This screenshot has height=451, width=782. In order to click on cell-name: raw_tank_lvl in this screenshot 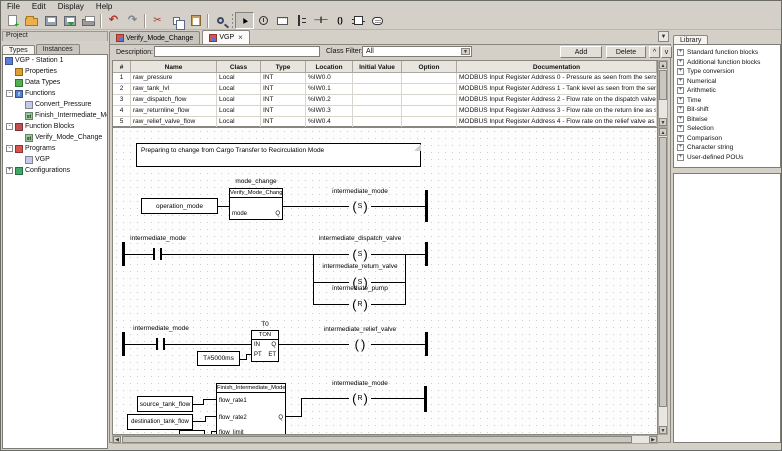, I will do `click(174, 89)`.